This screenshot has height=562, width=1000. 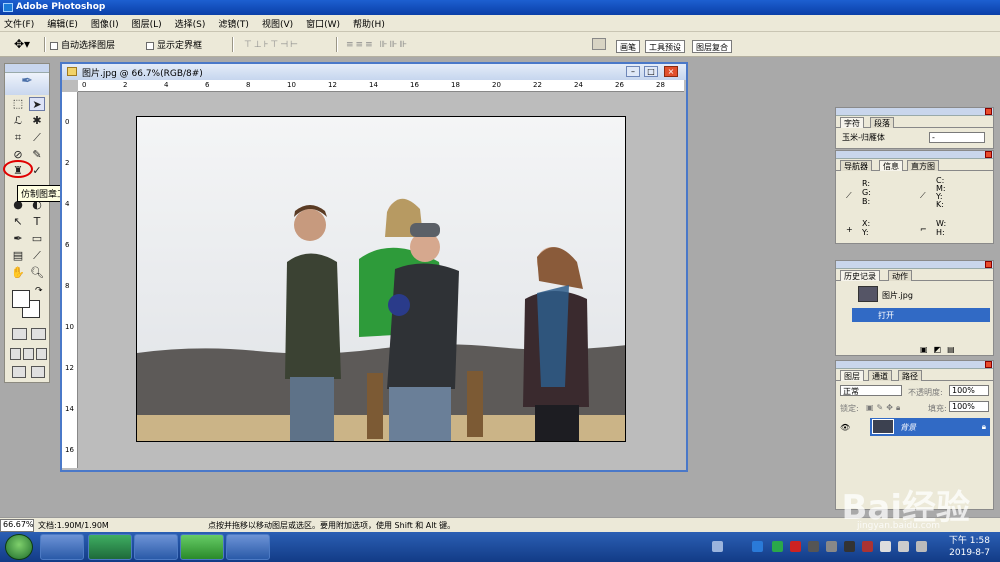 I want to click on pen-tool-icon: ✒, so click(x=18, y=239).